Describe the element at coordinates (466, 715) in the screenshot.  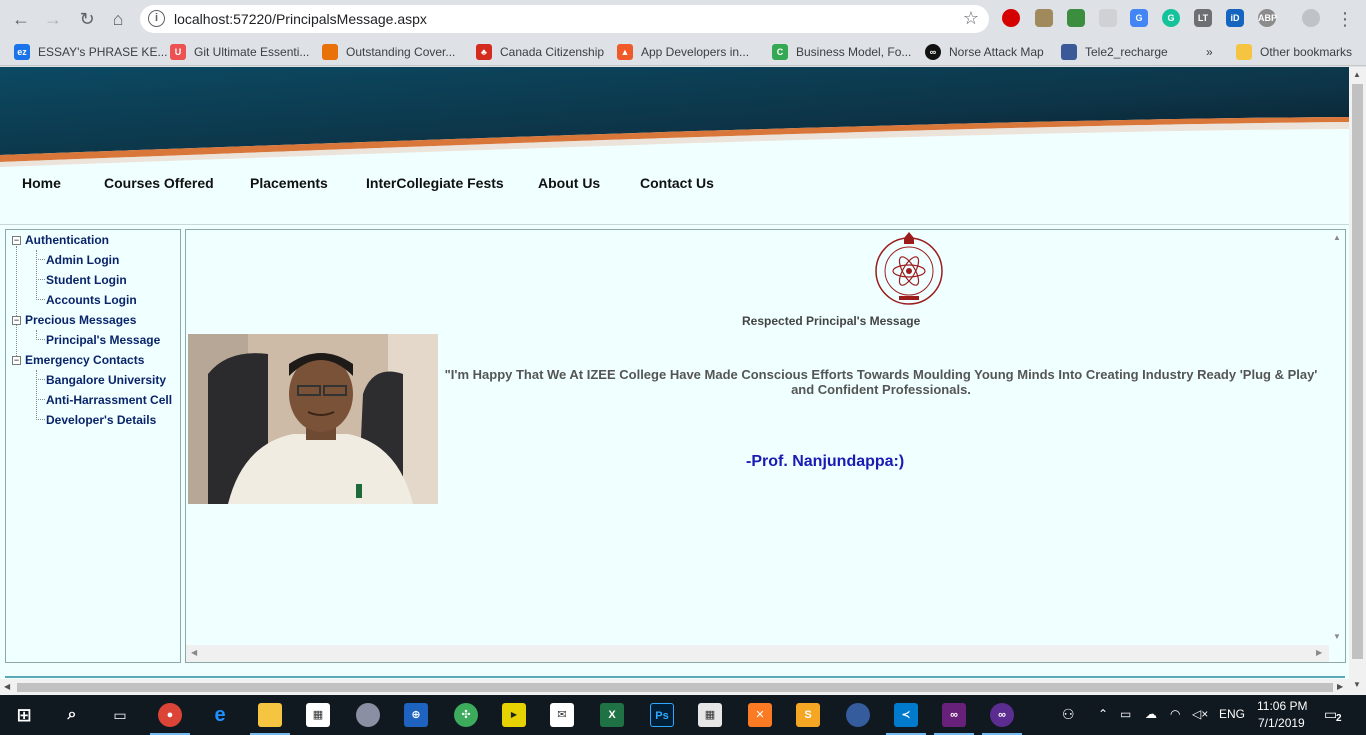
I see `atom-icon: ✣` at that location.